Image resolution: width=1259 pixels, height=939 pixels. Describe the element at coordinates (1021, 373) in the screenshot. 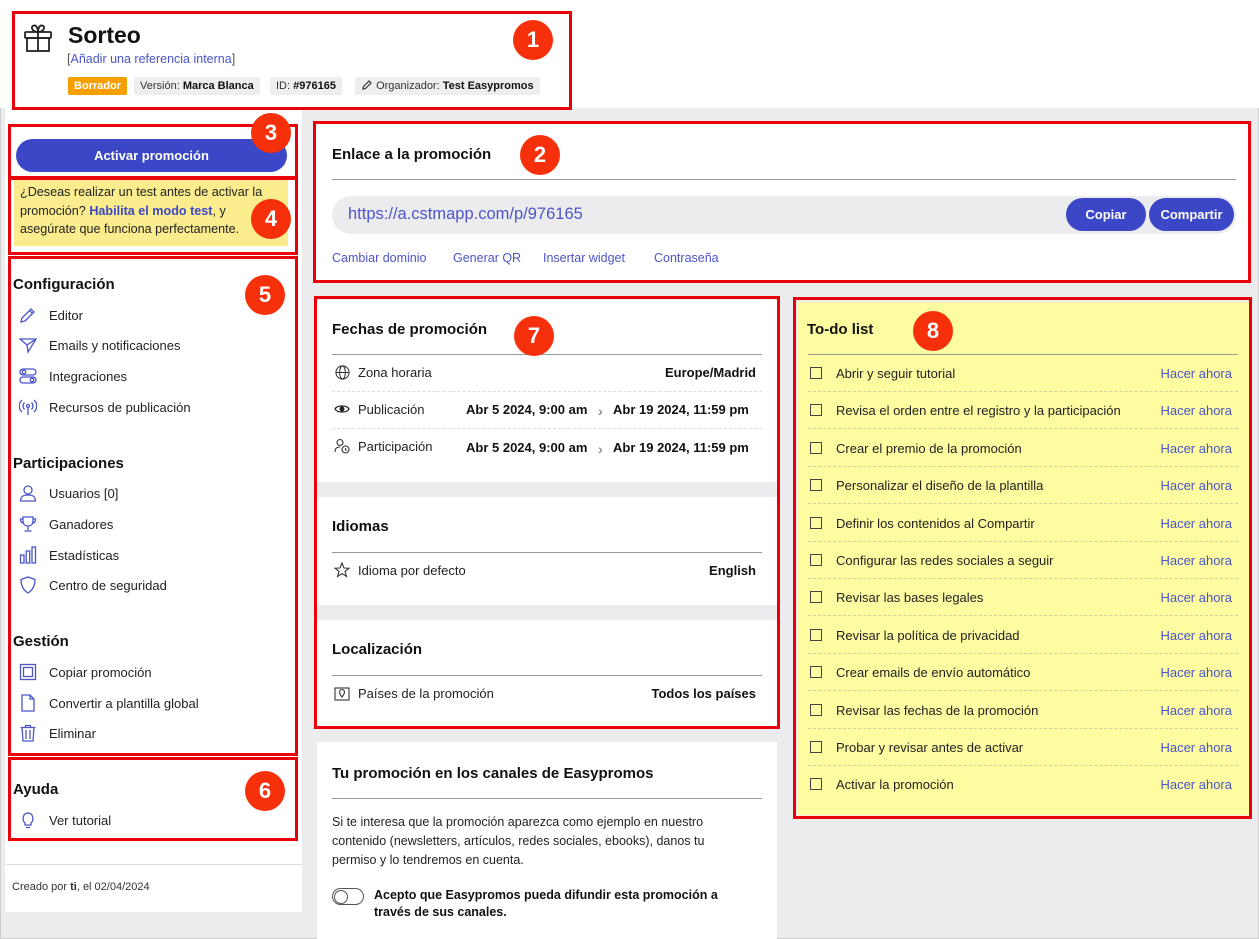

I see `todo-item: Abrir y seguir tutorial Hacer ahora` at that location.